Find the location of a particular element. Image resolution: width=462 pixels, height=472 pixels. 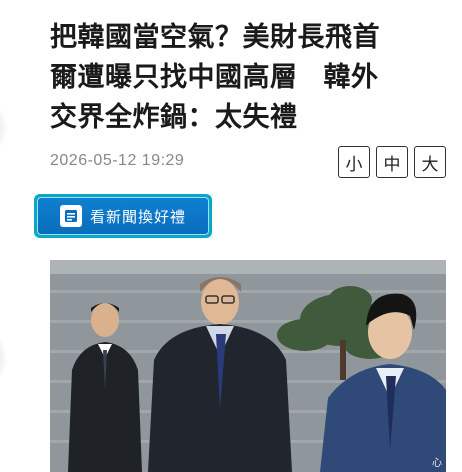

gift-button-inner: 看新聞換好禮 is located at coordinates (123, 216).